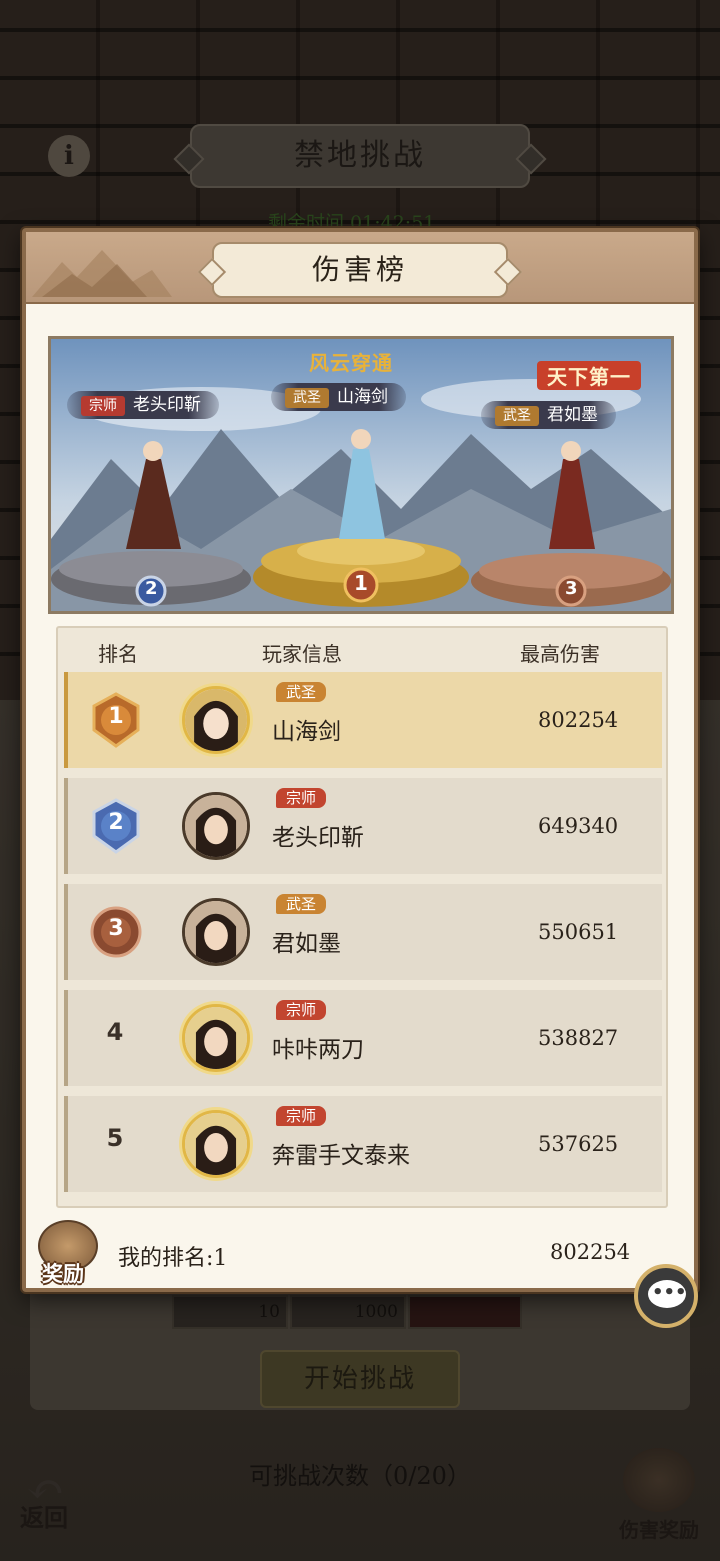 Image resolution: width=720 pixels, height=1561 pixels. Describe the element at coordinates (116, 716) in the screenshot. I see `rank-number: 1` at that location.